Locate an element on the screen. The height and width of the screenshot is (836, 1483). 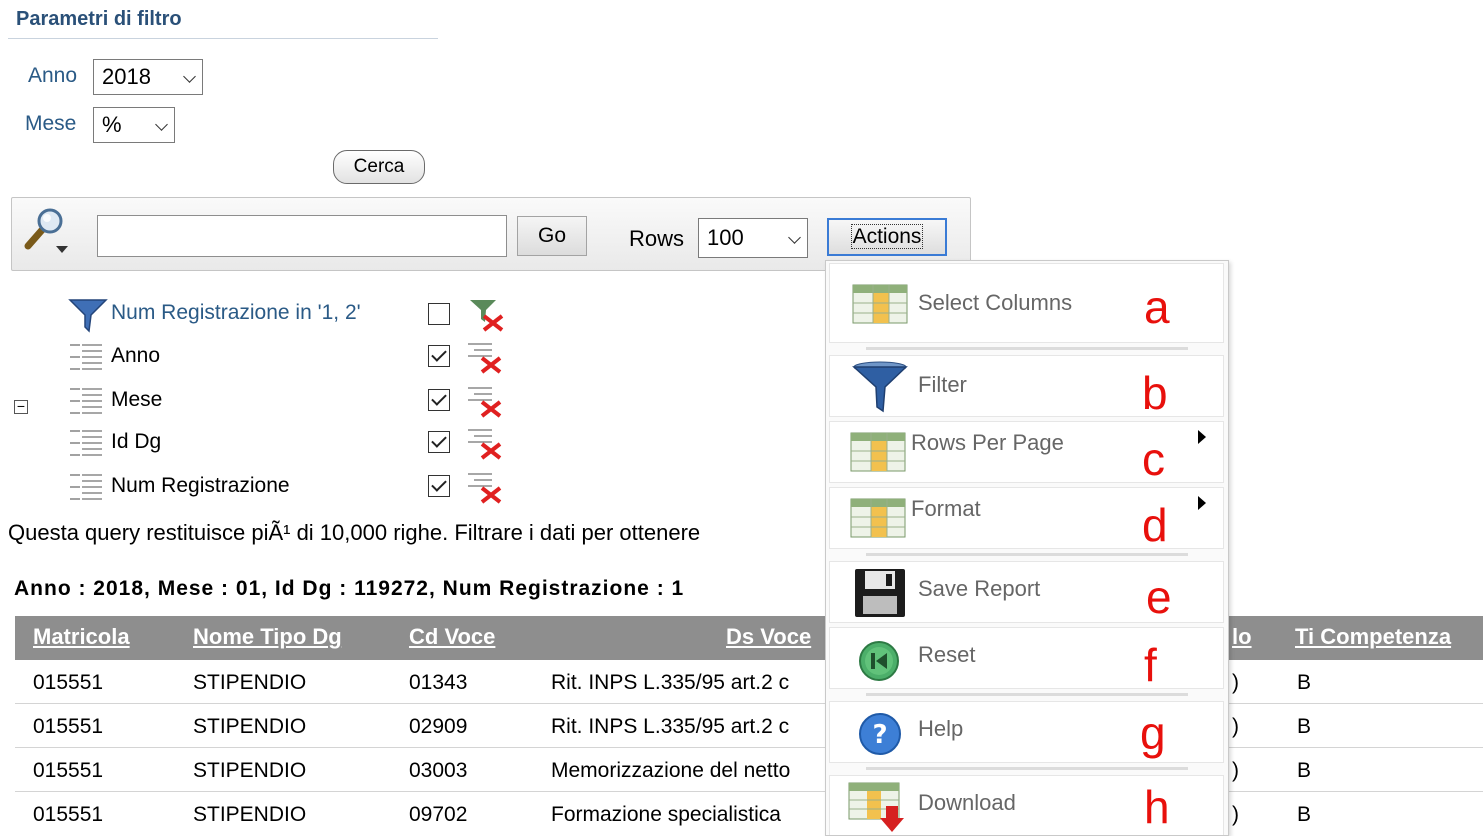
menu-item-download: Download h is located at coordinates (1026, 805).